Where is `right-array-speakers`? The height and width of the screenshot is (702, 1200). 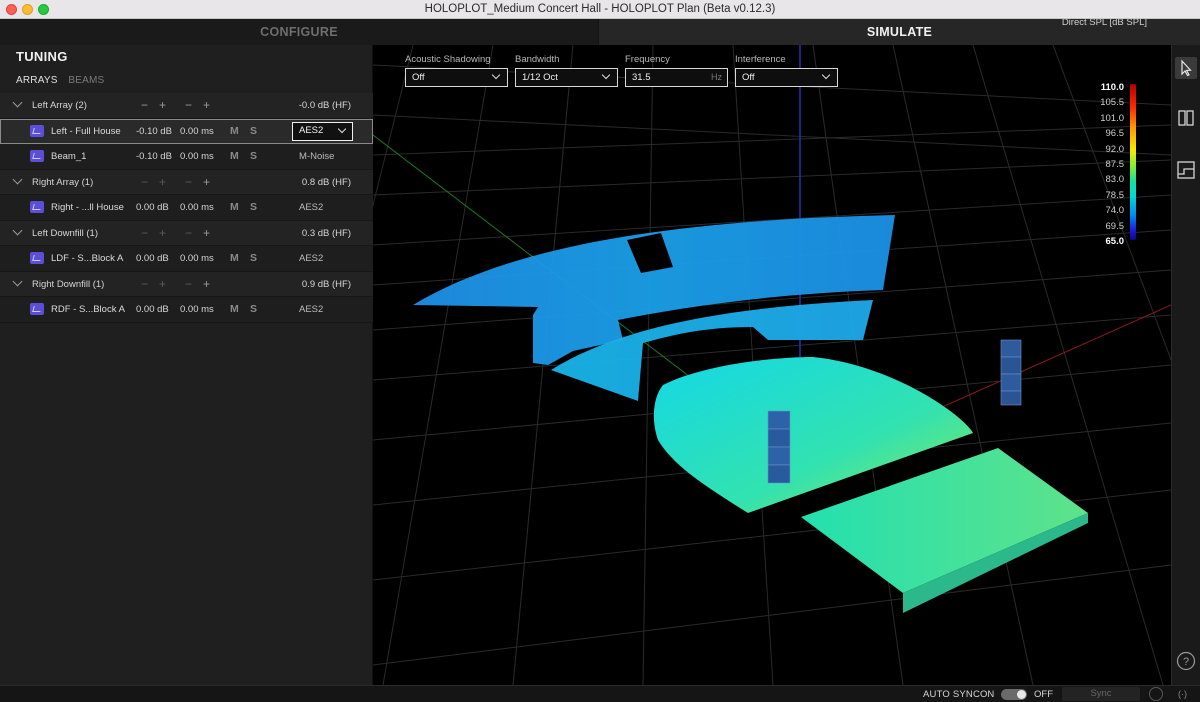
right-array-speakers is located at coordinates (1011, 372).